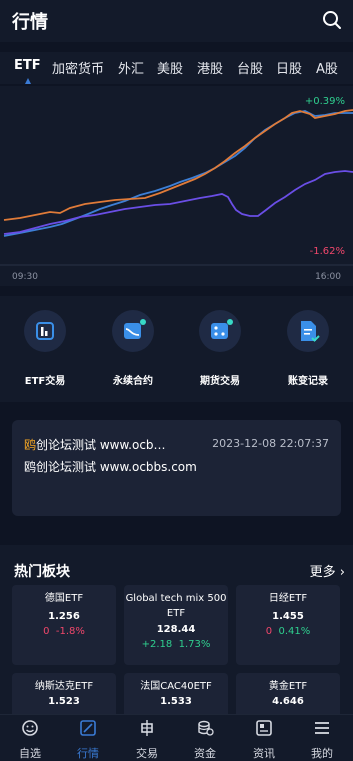 This screenshot has height=761, width=353. I want to click on market-tabs: ETF 加密货币 外汇 美股 港股 台股 日股 A股, so click(176, 68).